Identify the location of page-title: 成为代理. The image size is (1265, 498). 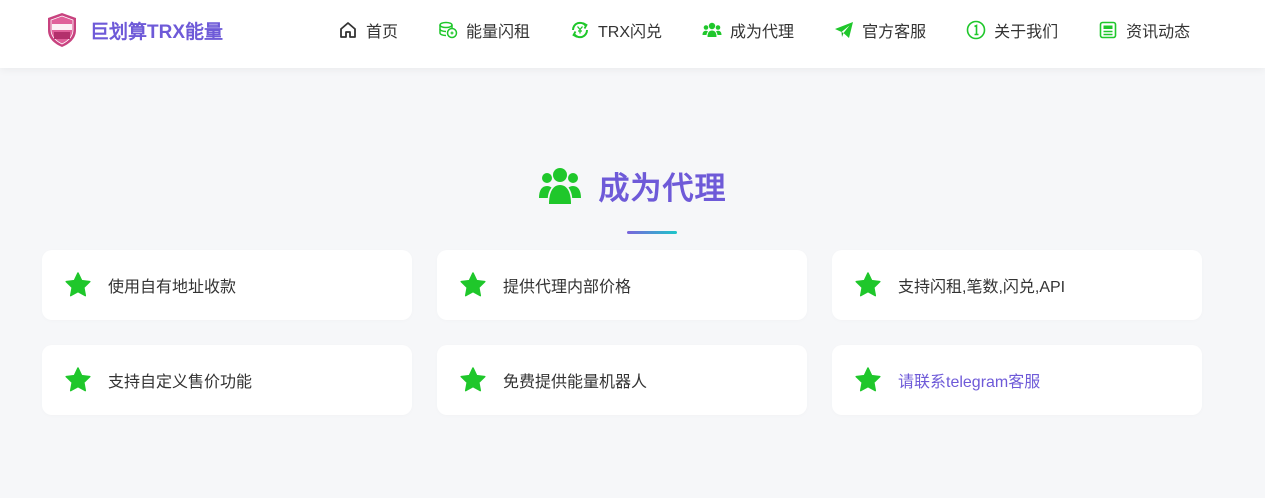
(662, 188).